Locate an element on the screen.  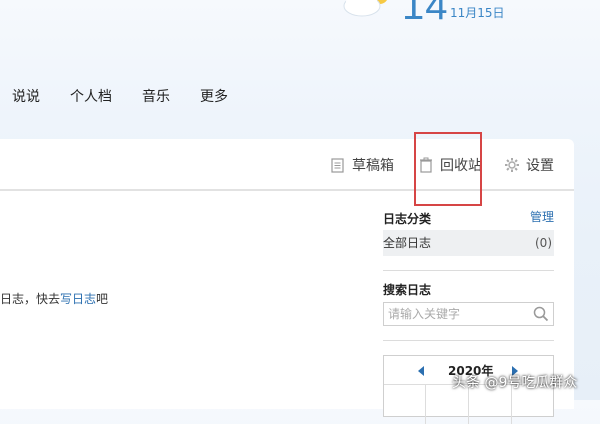
message-prefix: 日志，快去 is located at coordinates (30, 299).